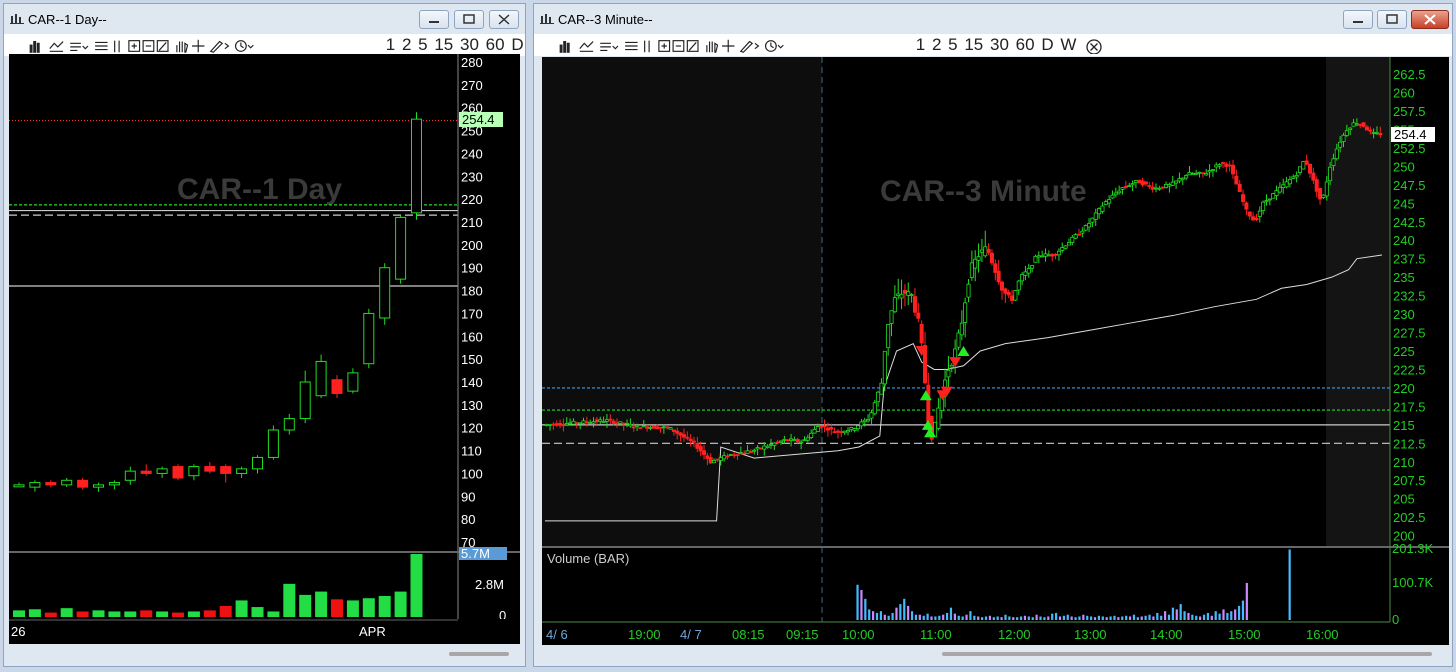 The width and height of the screenshot is (1456, 672). I want to click on volume-tick-max: 201.3K, so click(1413, 548).